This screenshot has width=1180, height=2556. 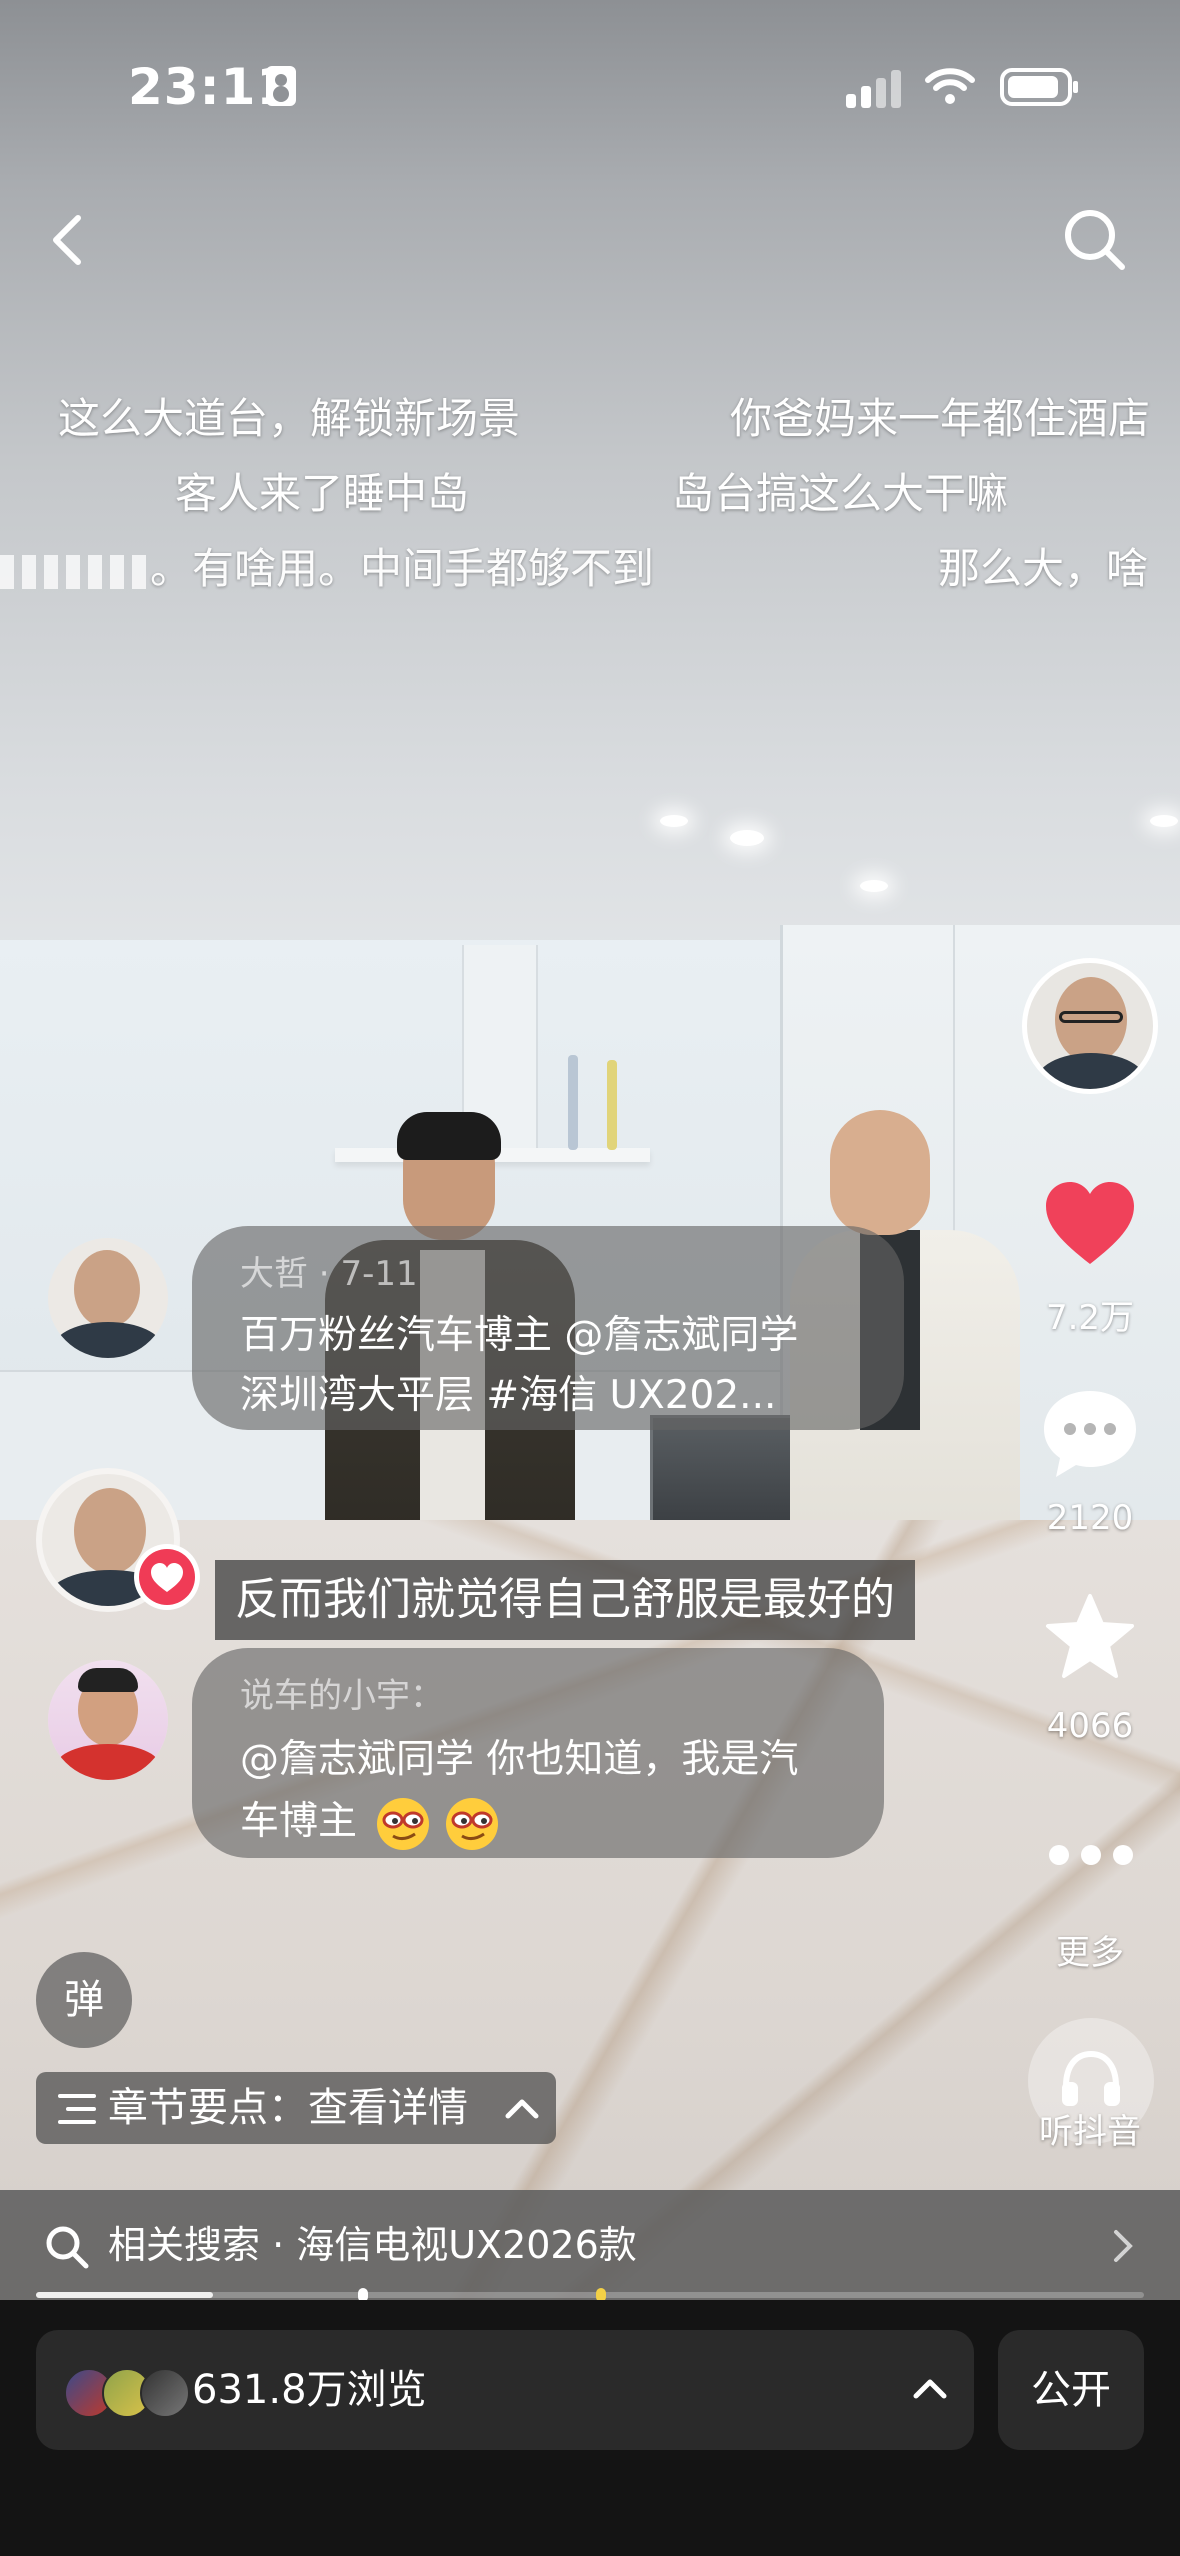 I want to click on candle, so click(x=612, y=1105).